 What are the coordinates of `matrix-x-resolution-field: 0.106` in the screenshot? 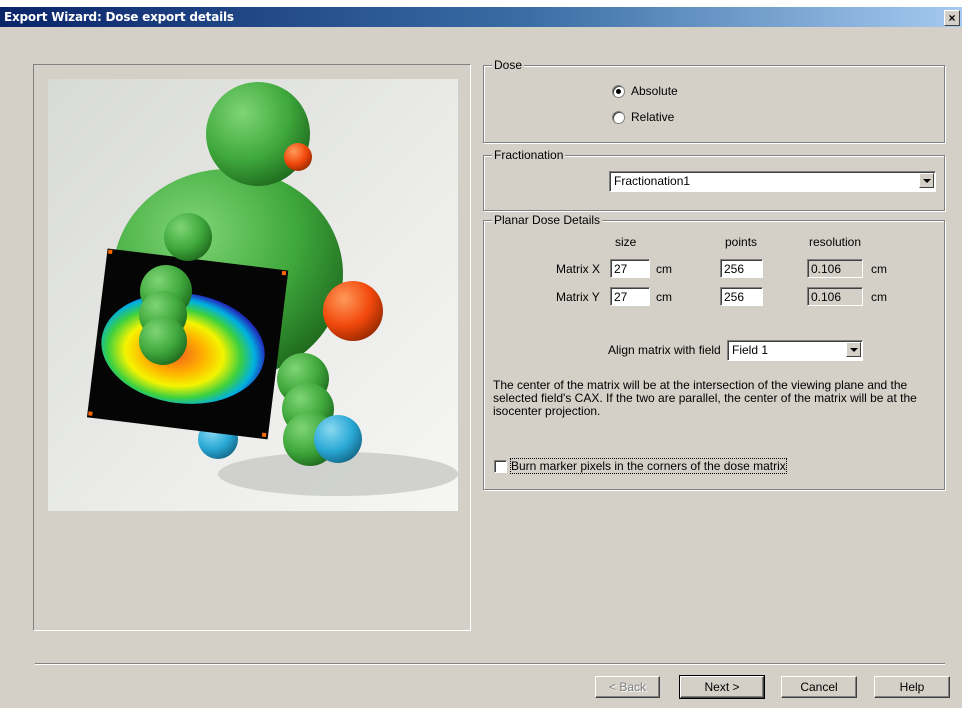 It's located at (835, 268).